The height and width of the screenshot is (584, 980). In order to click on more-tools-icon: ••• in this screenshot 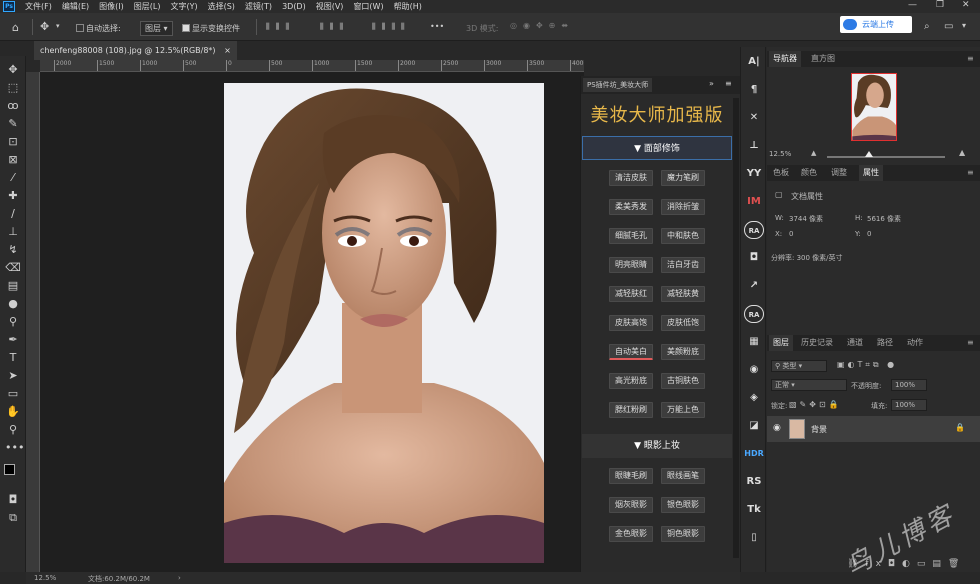, I will do `click(14, 448)`.